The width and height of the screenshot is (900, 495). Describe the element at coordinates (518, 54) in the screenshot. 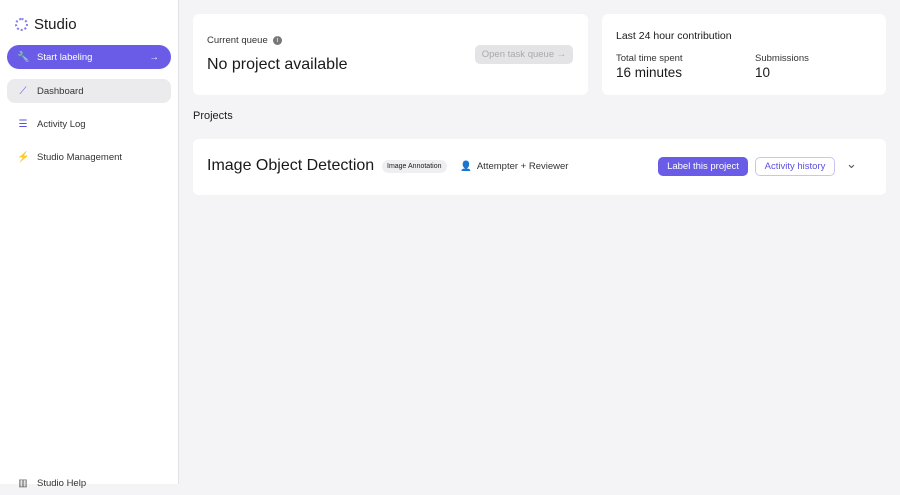

I see `button-label: Open task queue` at that location.